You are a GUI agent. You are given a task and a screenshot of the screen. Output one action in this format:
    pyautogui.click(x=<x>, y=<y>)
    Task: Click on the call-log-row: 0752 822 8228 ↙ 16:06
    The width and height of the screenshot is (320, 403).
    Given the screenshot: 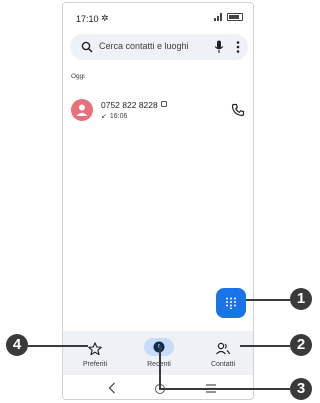 What is the action you would take?
    pyautogui.click(x=158, y=112)
    